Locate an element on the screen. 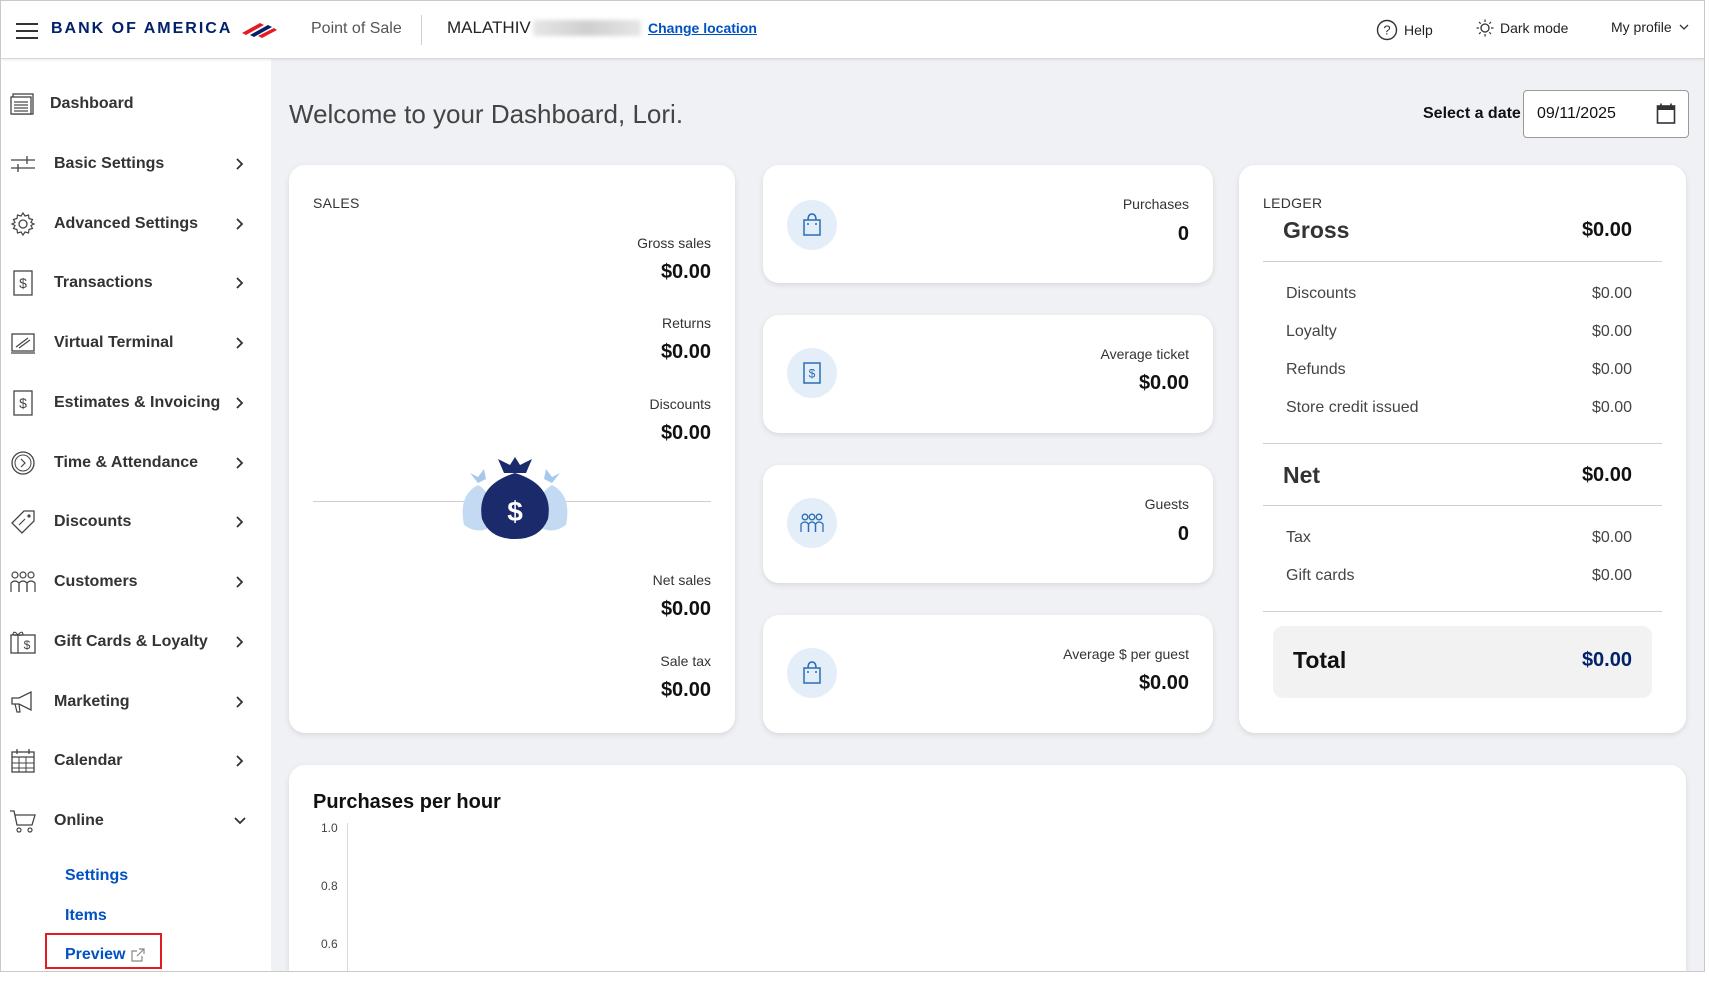 This screenshot has width=1709, height=981. page-title: Welcome to your Dashboard, Lori. is located at coordinates (486, 114).